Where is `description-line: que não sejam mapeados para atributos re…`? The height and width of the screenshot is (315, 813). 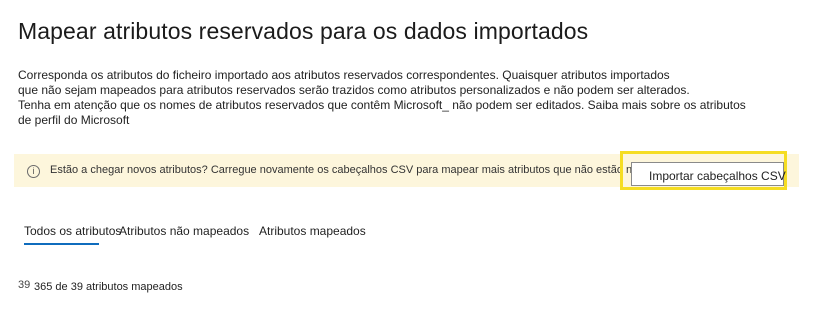
description-line: que não sejam mapeados para atributos re… is located at coordinates (354, 90).